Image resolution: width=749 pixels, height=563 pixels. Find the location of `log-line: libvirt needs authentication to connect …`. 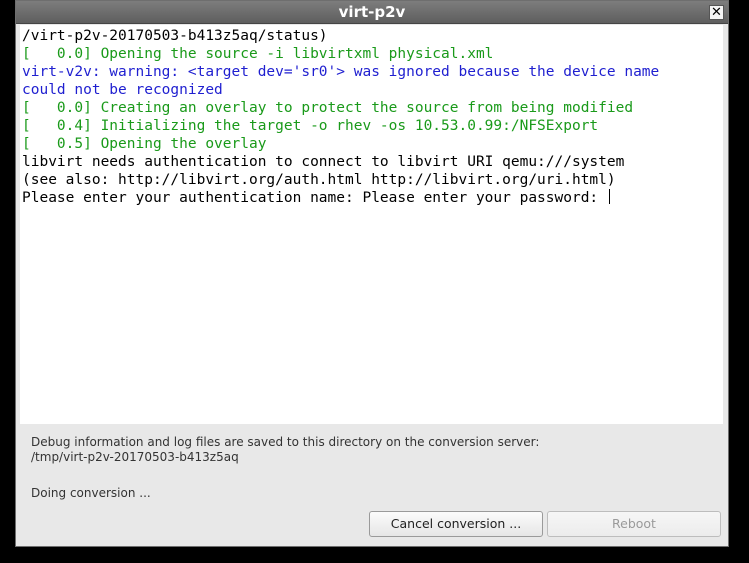

log-line: libvirt needs authentication to connect … is located at coordinates (323, 162).